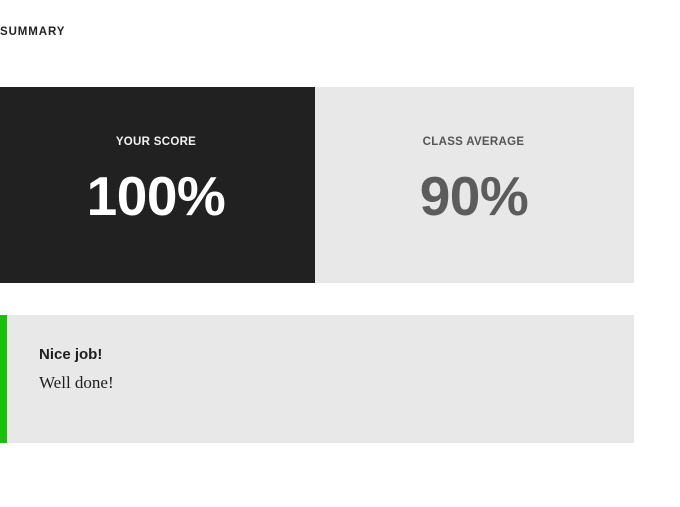 The height and width of the screenshot is (507, 680). Describe the element at coordinates (156, 196) in the screenshot. I see `your-score-value: 100%` at that location.